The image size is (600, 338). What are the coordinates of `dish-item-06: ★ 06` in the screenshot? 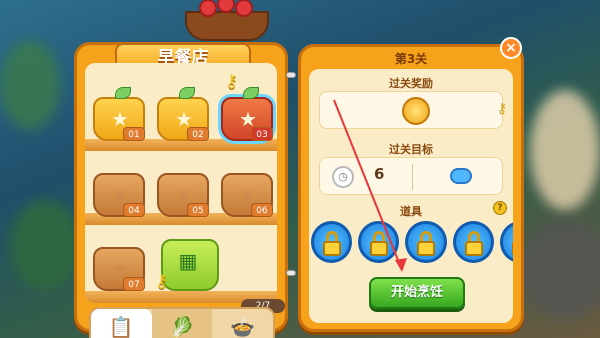 It's located at (247, 195).